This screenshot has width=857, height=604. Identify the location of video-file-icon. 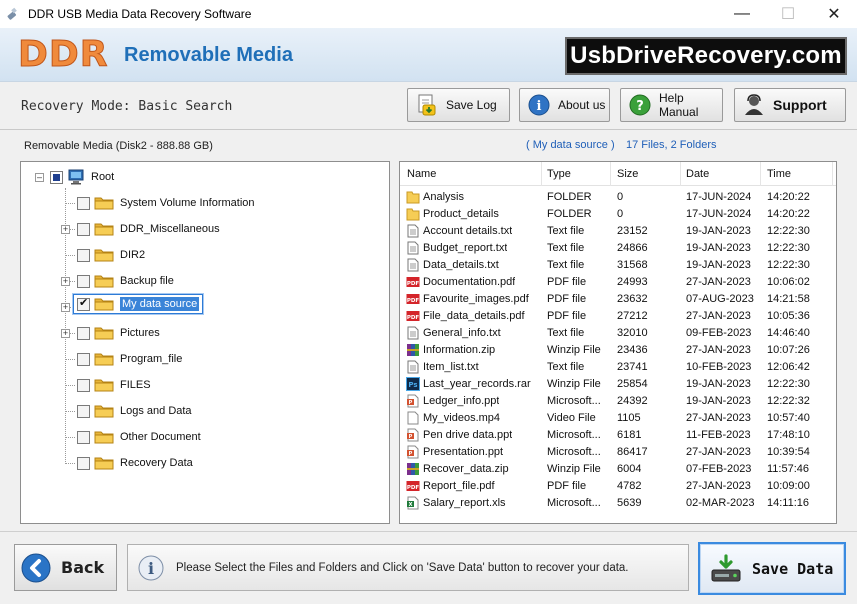
(413, 418).